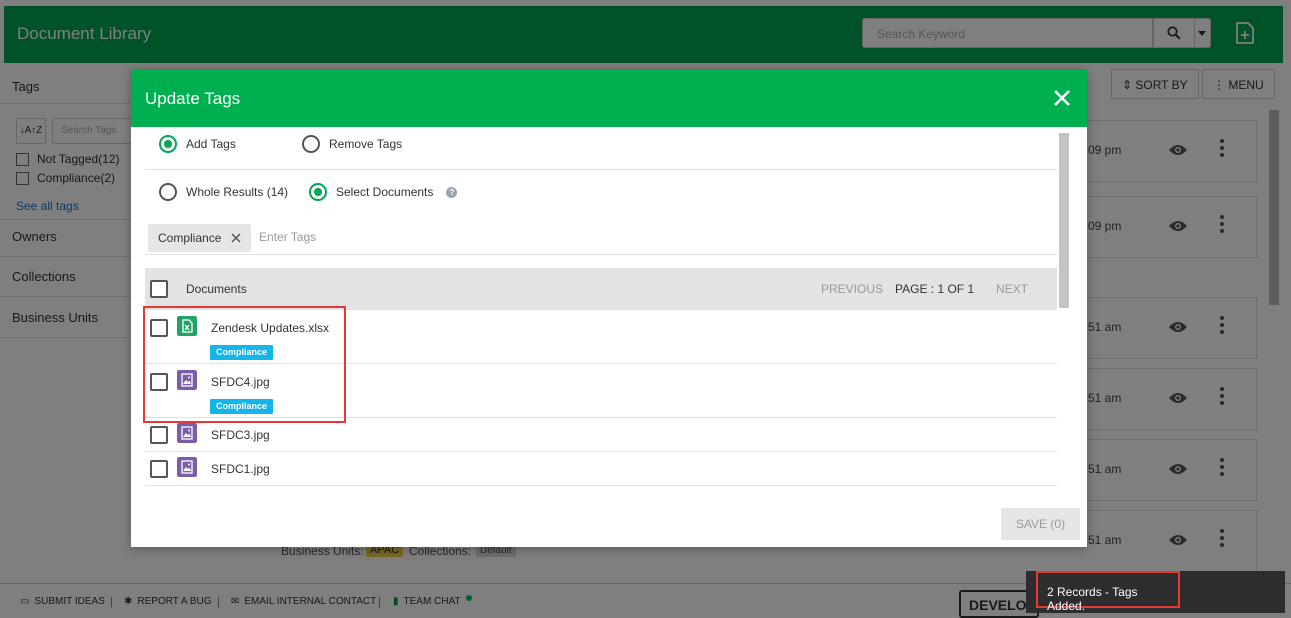 The image size is (1291, 618). What do you see at coordinates (383, 192) in the screenshot?
I see `select-documents-radio: Select Documents ?` at bounding box center [383, 192].